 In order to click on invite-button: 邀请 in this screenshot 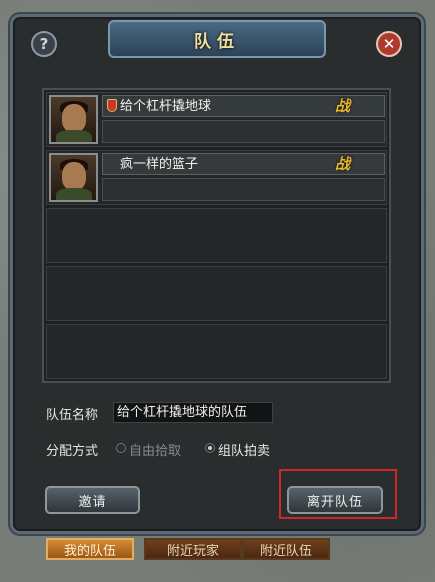, I will do `click(92, 500)`.